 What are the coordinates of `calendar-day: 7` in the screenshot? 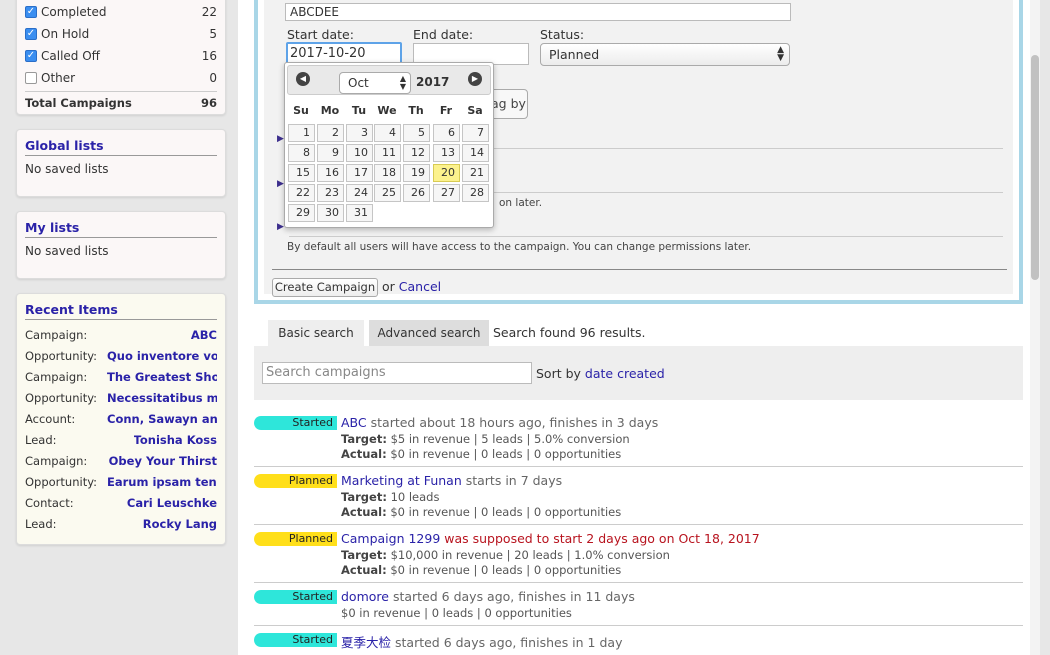 It's located at (475, 133).